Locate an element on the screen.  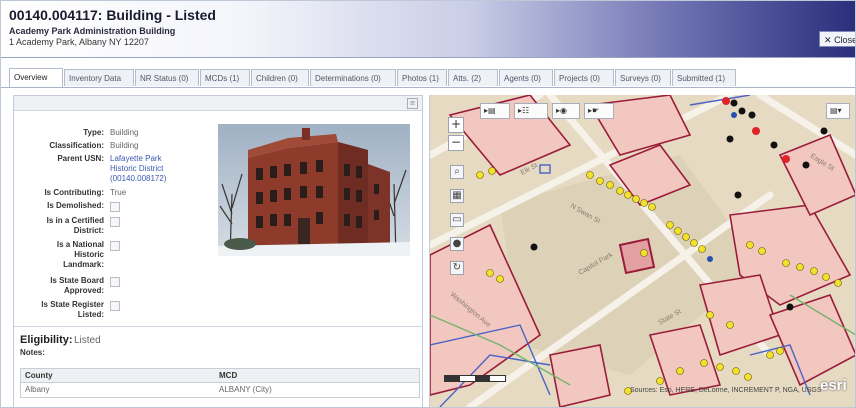
record-address: 1 Academy Park, Albany NY 12207 is located at coordinates (79, 42).